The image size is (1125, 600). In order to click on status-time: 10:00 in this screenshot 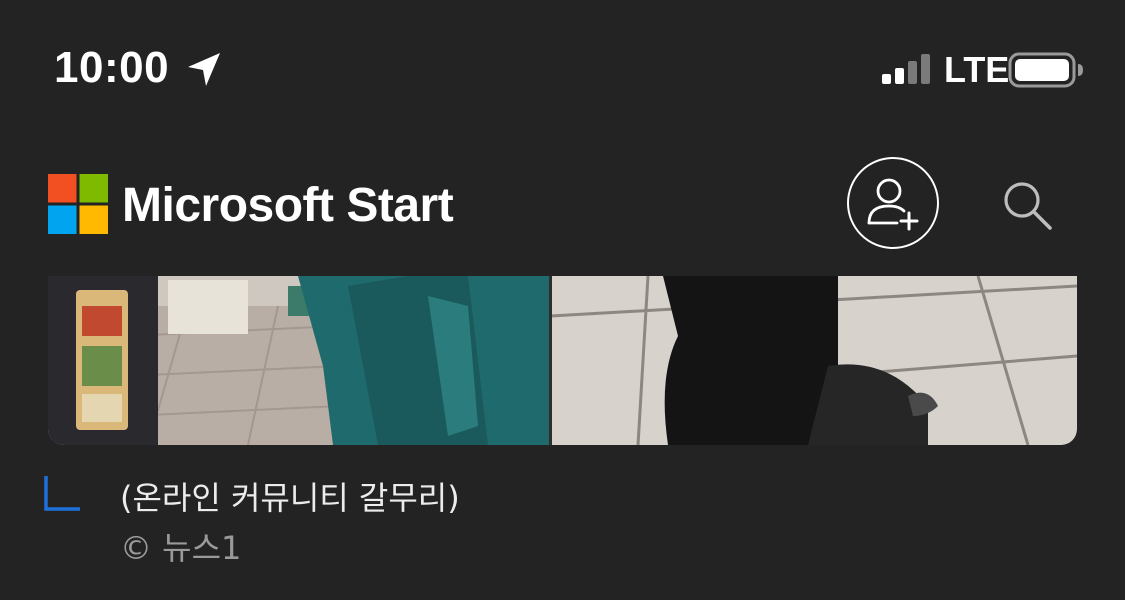, I will do `click(112, 67)`.